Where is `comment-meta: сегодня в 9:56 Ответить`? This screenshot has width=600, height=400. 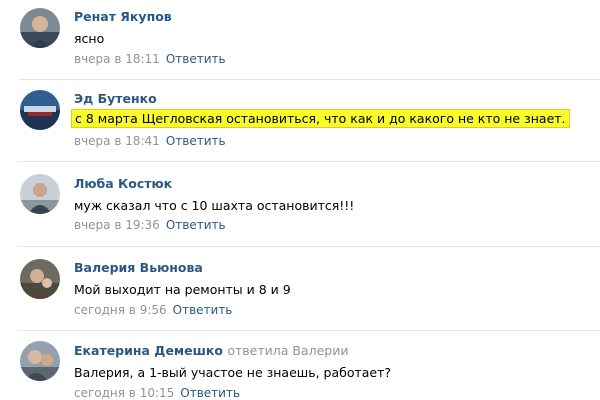 comment-meta: сегодня в 9:56 Ответить is located at coordinates (153, 310).